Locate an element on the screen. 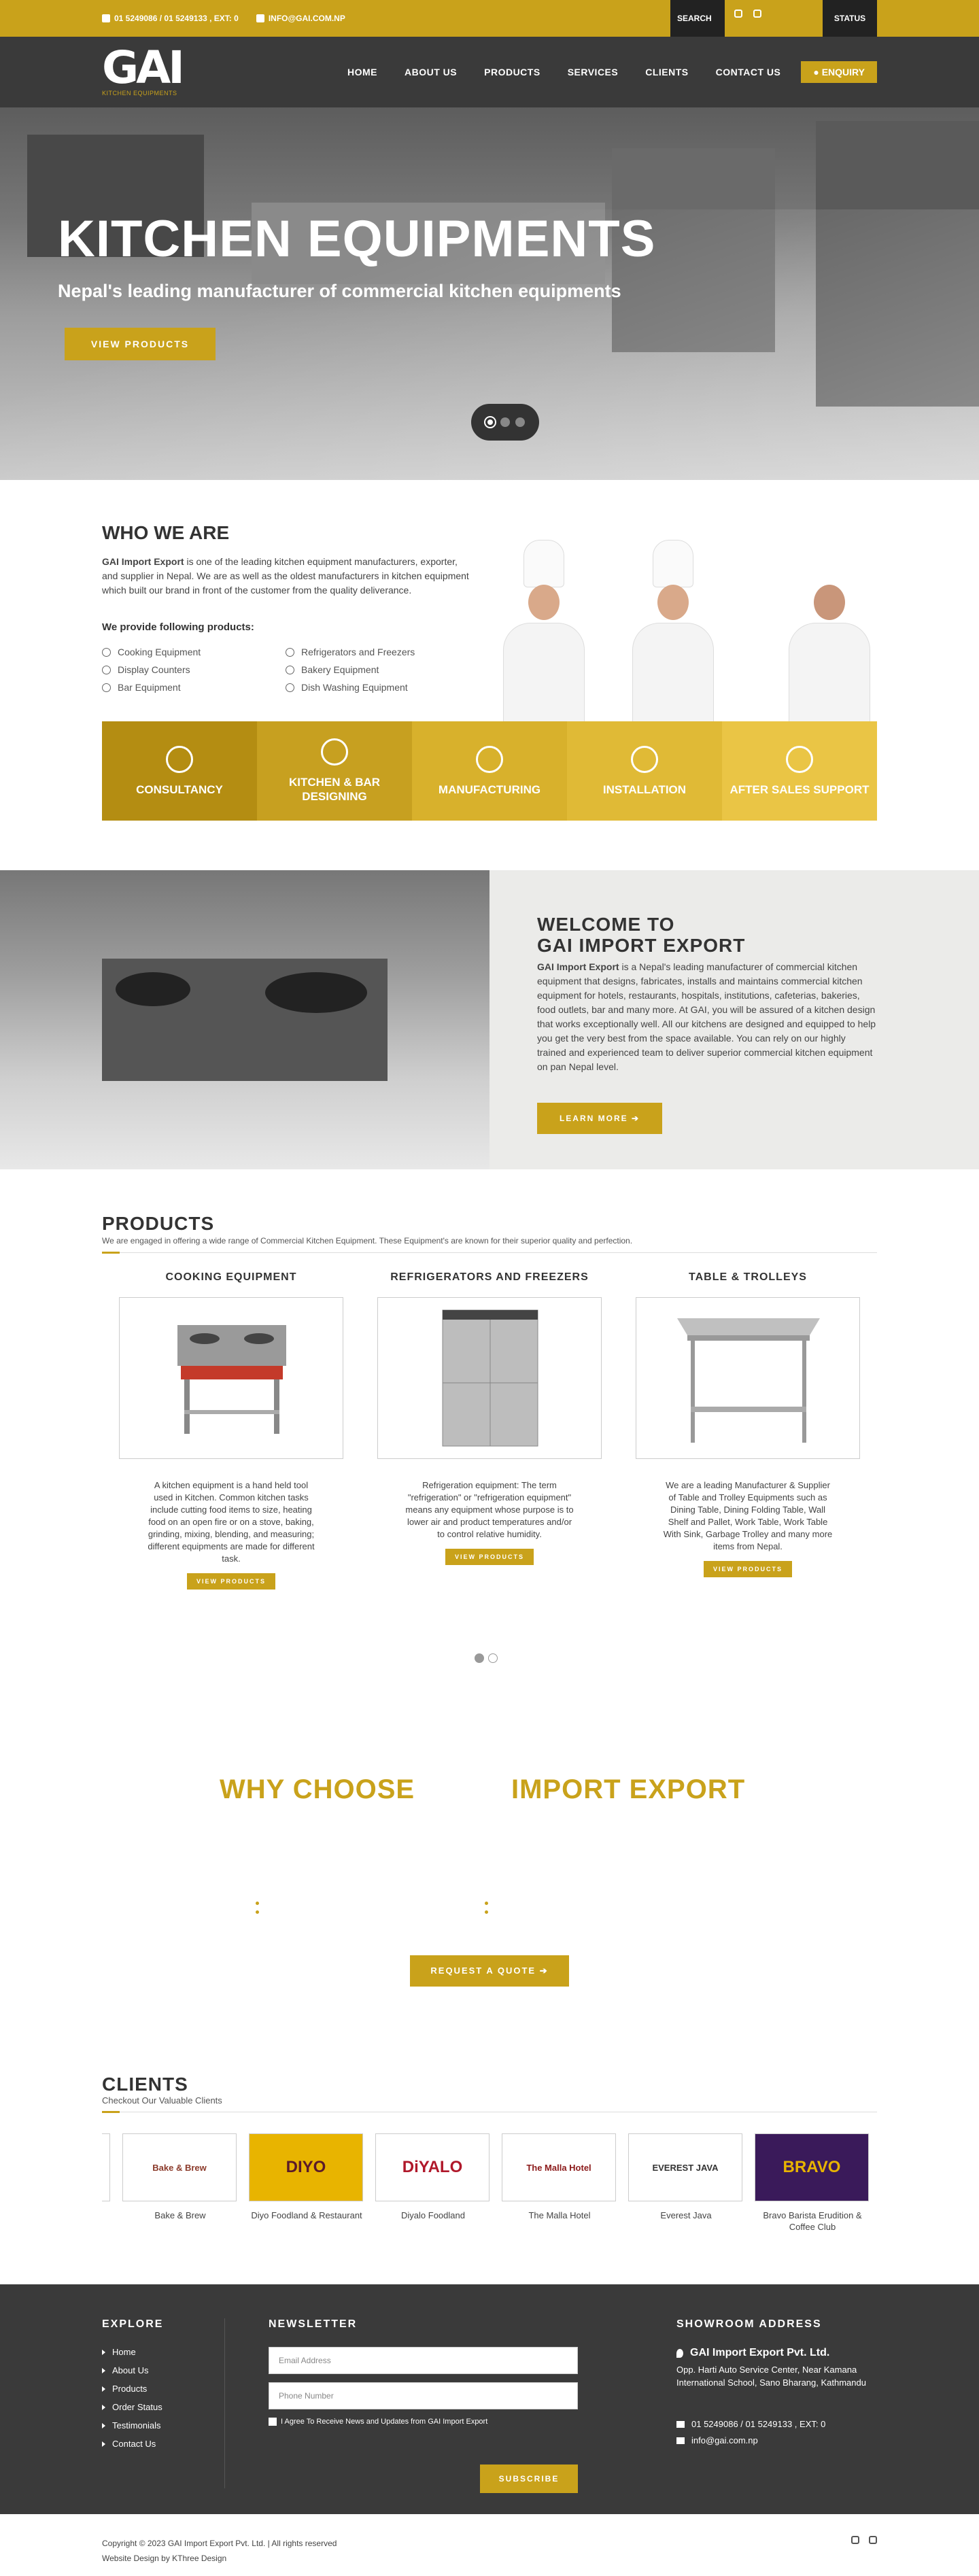 The image size is (979, 2576). footer-link-testimonials: Testimonials is located at coordinates (132, 2425).